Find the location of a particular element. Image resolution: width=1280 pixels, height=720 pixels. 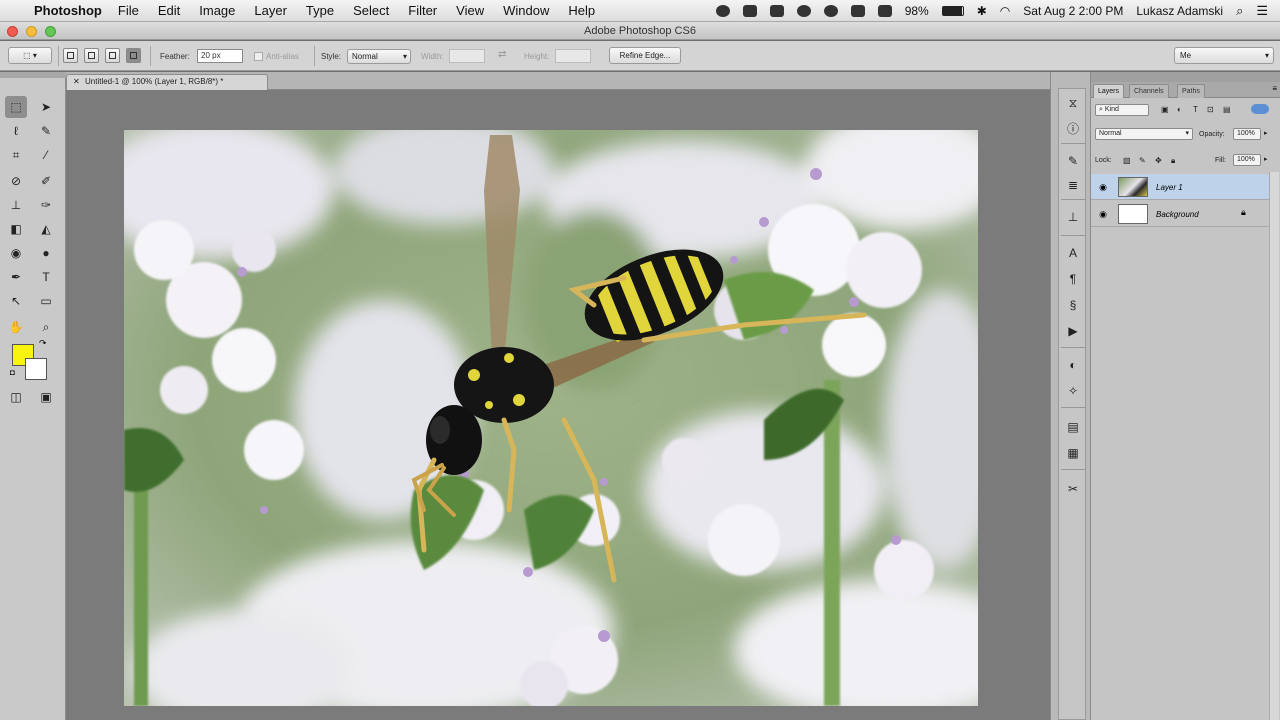

pen-tool-icon: ✒ is located at coordinates (16, 277).